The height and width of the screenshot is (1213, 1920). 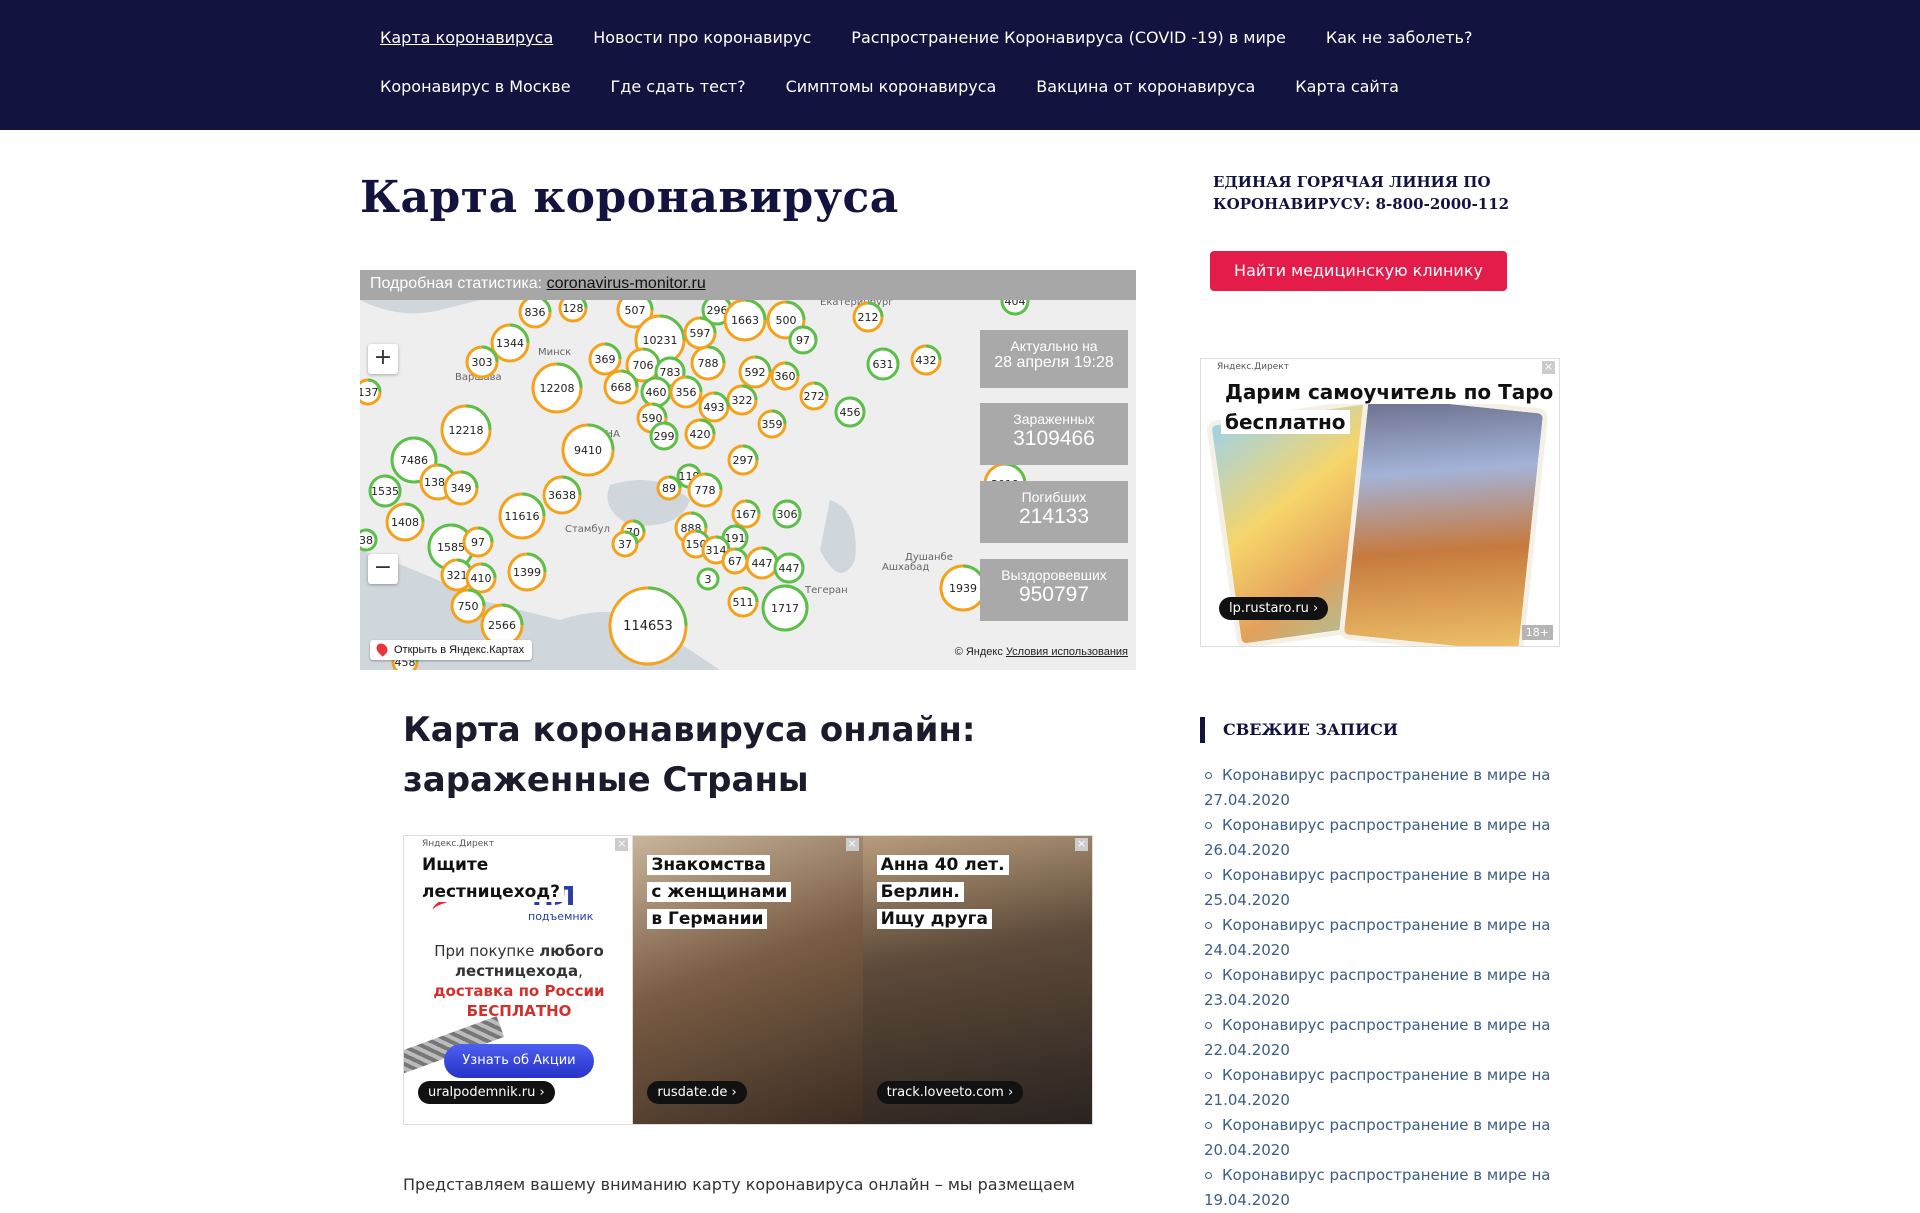 What do you see at coordinates (383, 569) in the screenshot?
I see `zoom-out-button: −` at bounding box center [383, 569].